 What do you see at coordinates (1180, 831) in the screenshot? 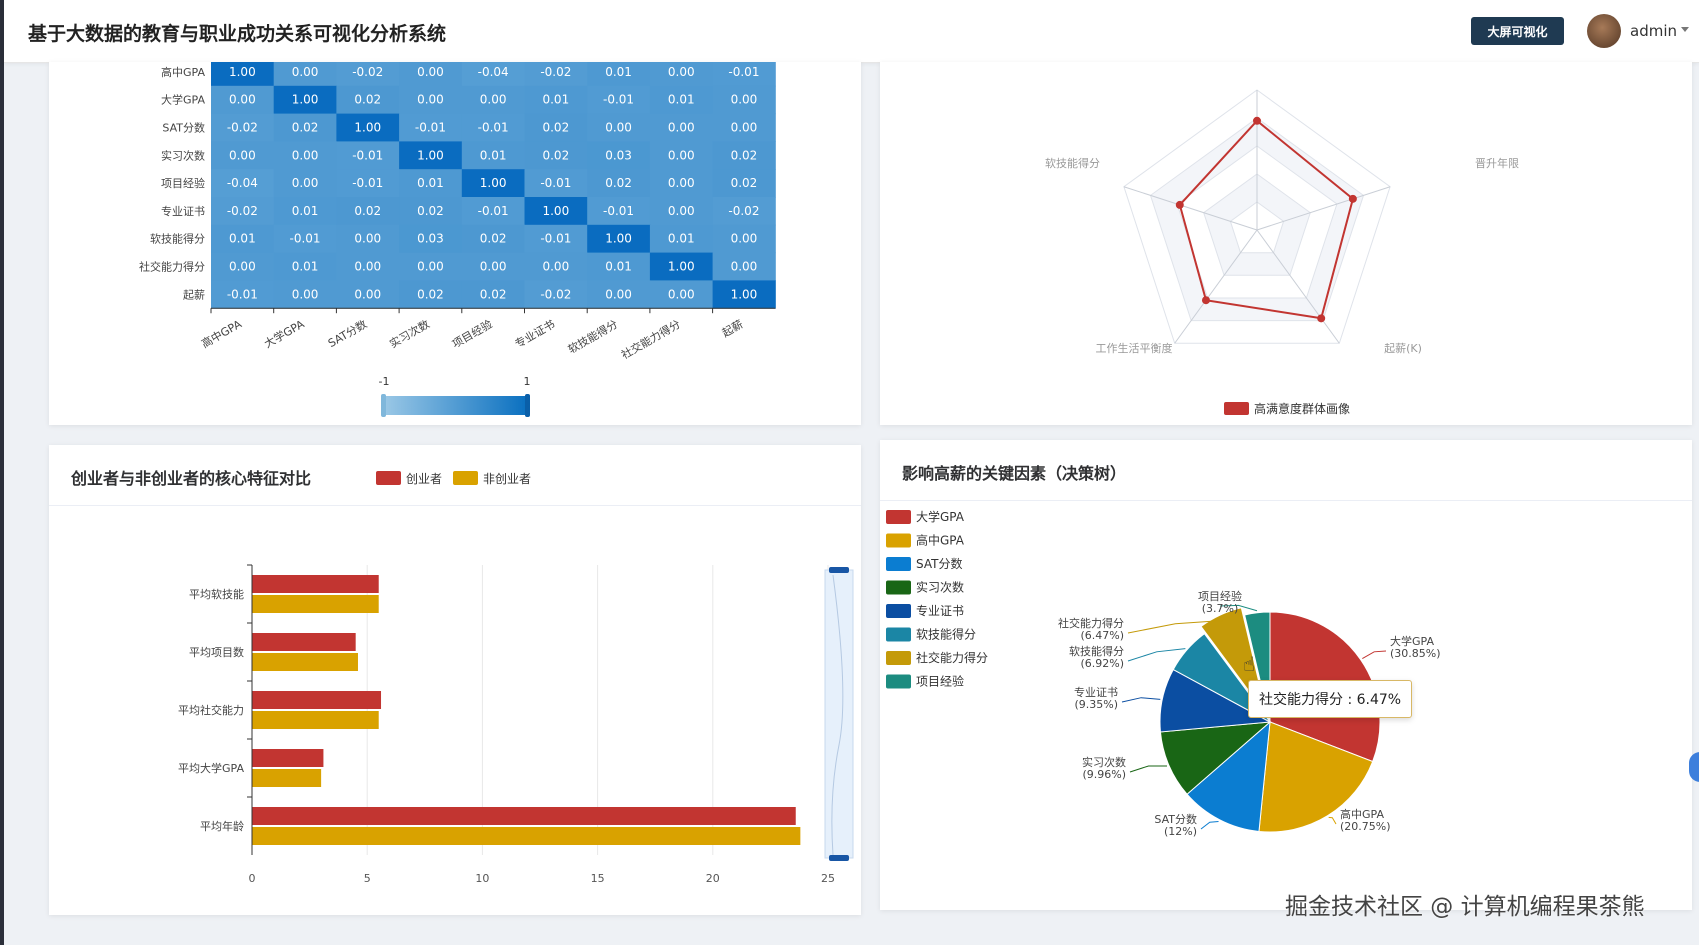
I see `pie-slice-percent: (12%)` at bounding box center [1180, 831].